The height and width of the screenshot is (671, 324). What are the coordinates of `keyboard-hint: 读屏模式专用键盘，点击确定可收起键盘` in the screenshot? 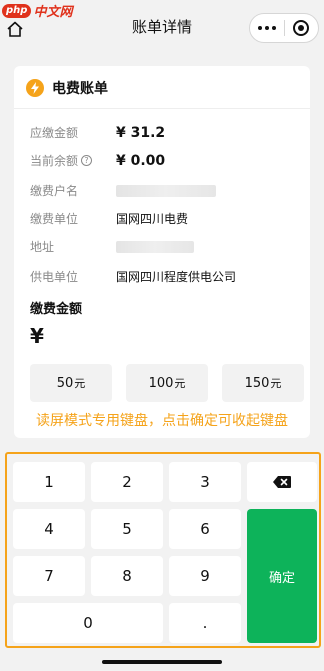 It's located at (162, 421).